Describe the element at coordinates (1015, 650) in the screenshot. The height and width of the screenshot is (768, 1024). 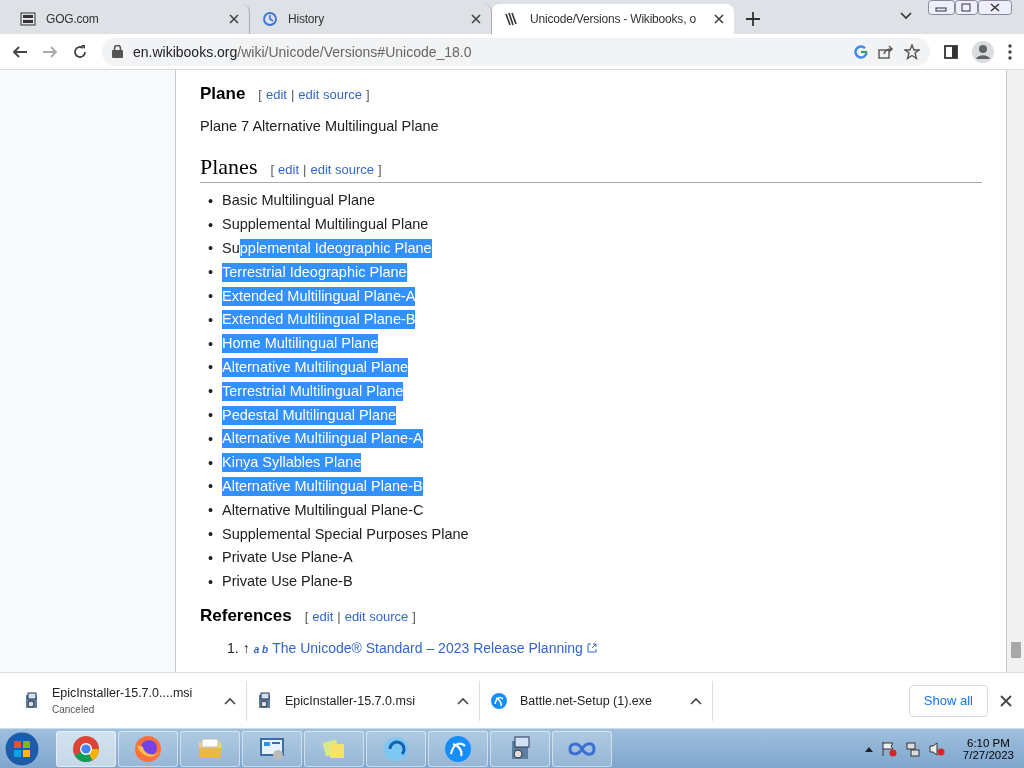
I see `scroll-thumb` at that location.